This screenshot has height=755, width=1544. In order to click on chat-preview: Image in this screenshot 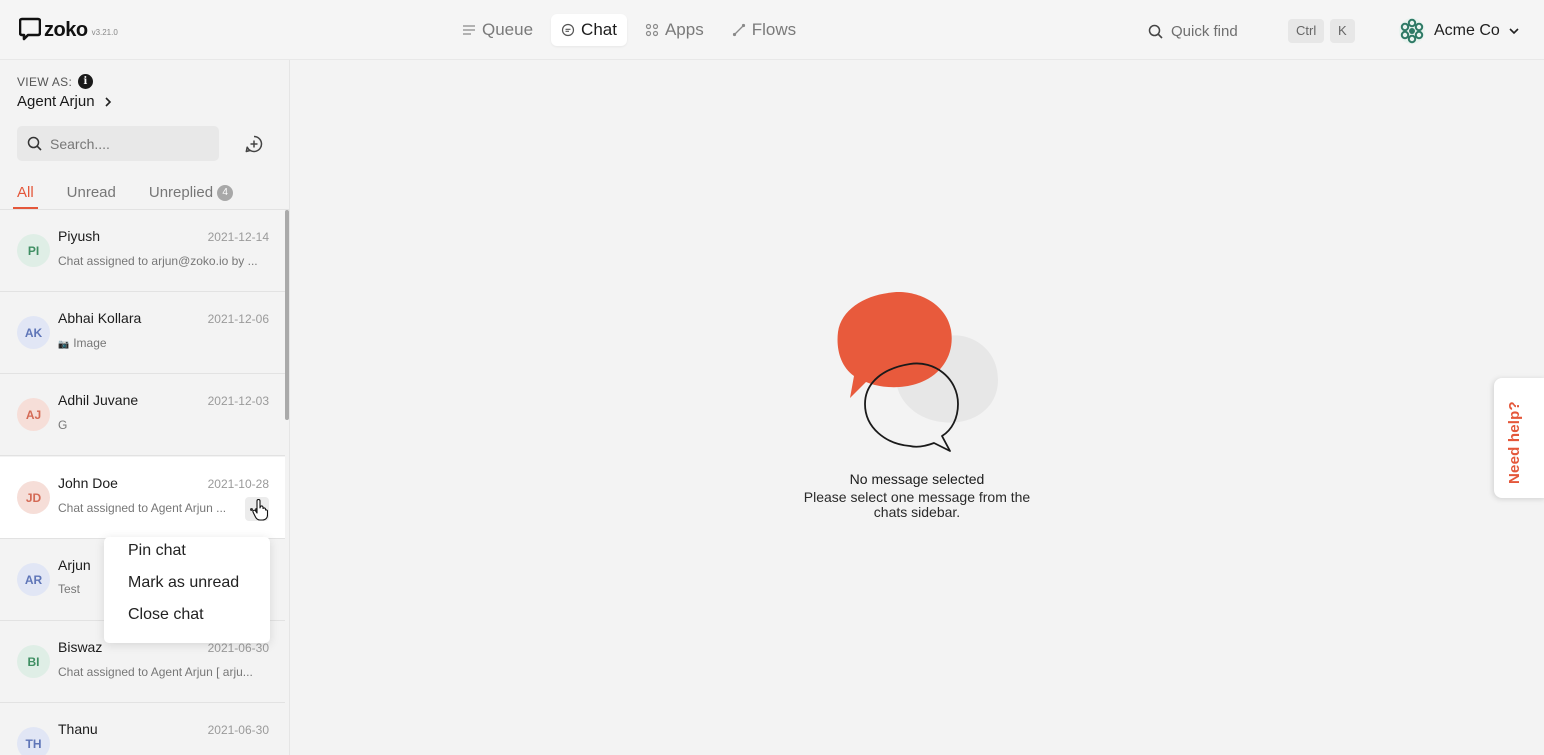, I will do `click(90, 343)`.